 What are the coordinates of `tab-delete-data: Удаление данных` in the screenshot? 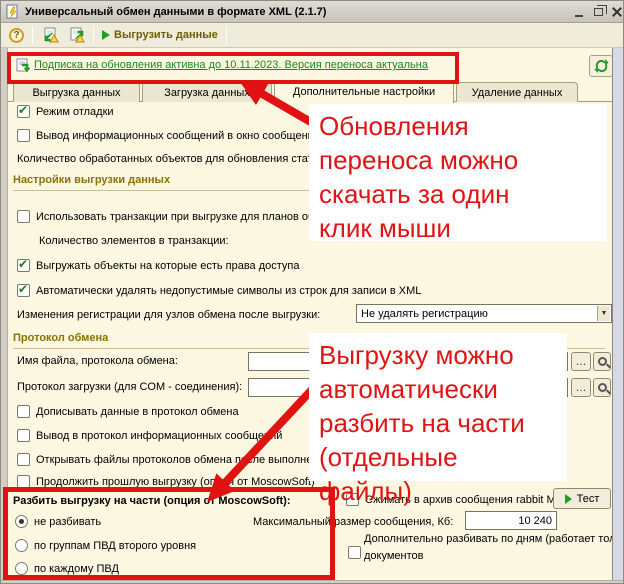 It's located at (517, 92).